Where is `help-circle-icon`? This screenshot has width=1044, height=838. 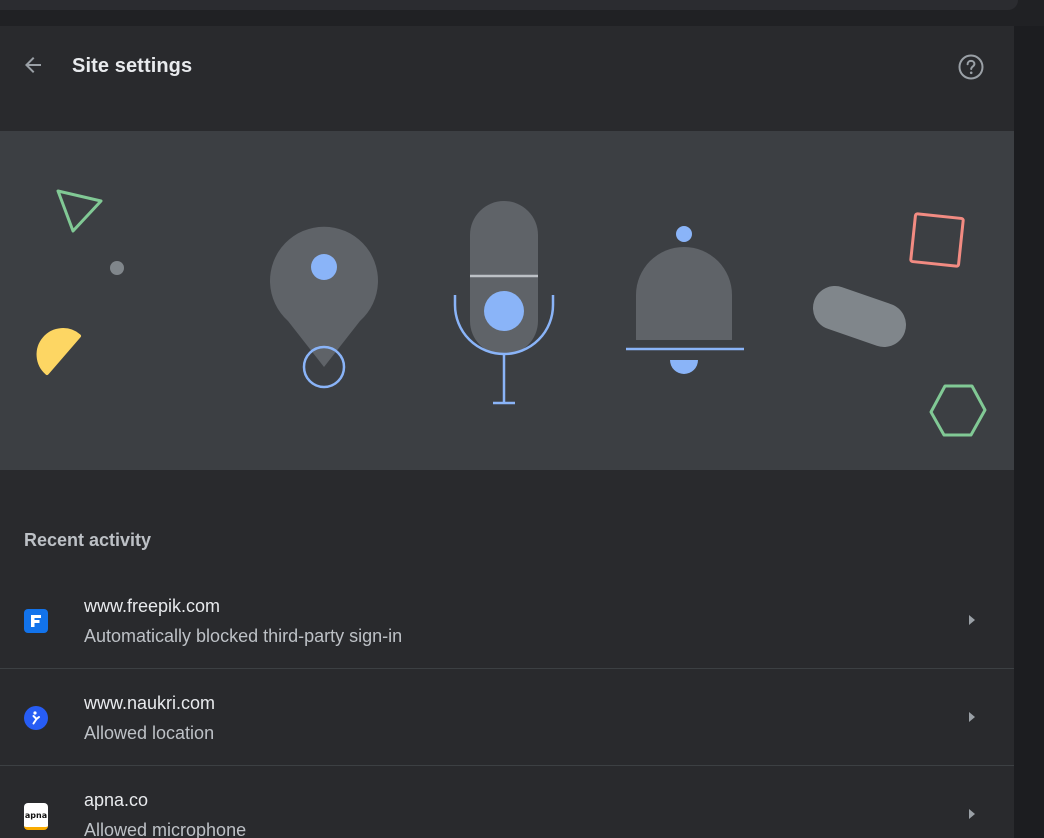
help-circle-icon is located at coordinates (971, 67).